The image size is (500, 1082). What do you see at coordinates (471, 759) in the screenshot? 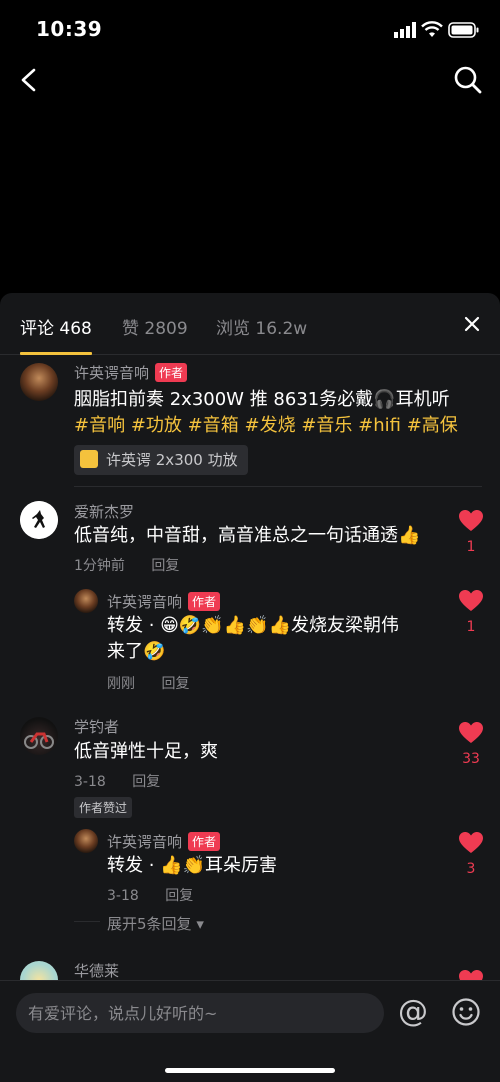
I see `like-count: 33` at bounding box center [471, 759].